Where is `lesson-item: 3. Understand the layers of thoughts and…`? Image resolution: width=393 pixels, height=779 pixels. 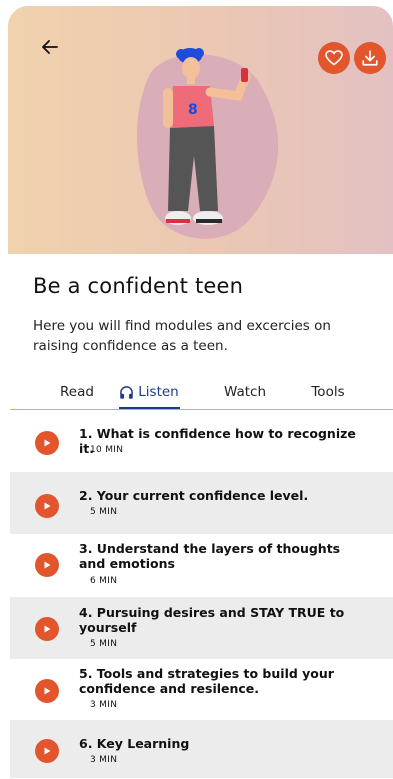
lesson-item: 3. Understand the layers of thoughts and… is located at coordinates (201, 565).